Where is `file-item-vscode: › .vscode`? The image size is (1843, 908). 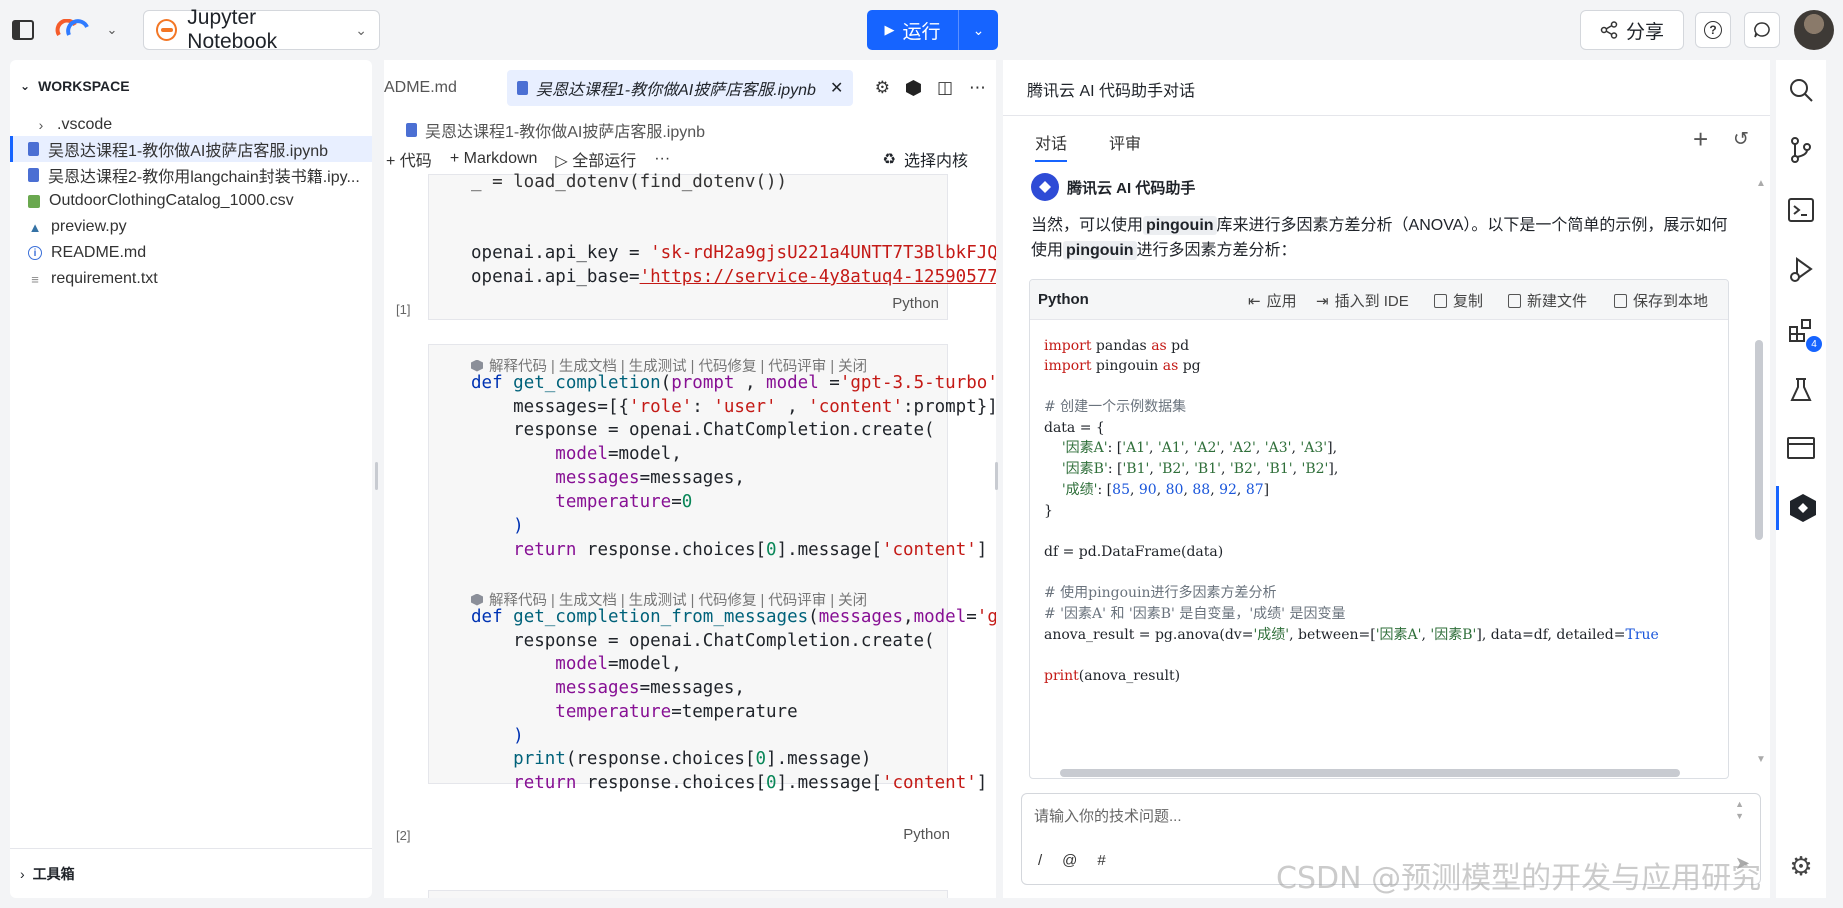
file-item-vscode: › .vscode is located at coordinates (191, 125).